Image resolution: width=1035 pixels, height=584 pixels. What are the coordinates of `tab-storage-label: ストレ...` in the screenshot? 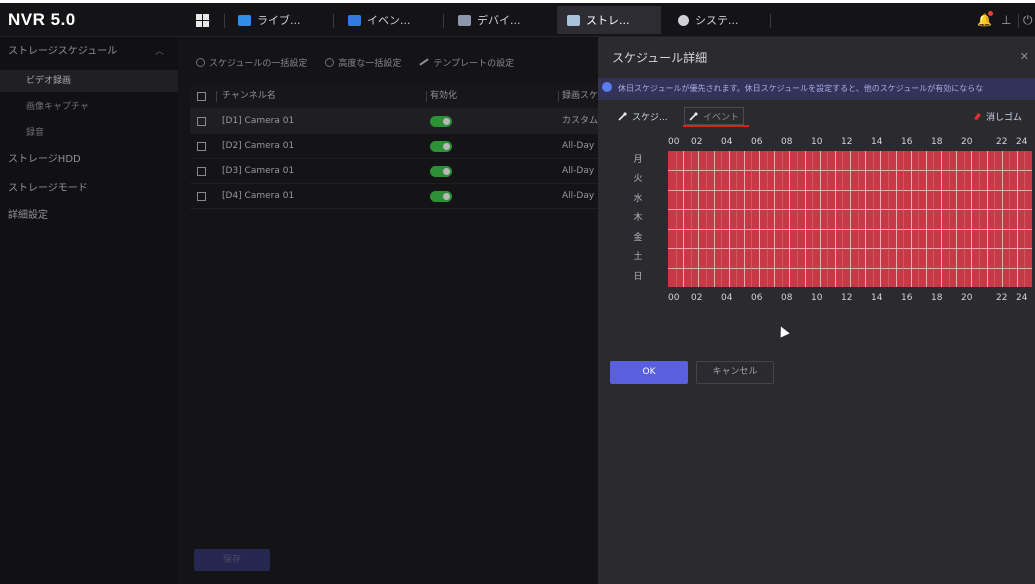 It's located at (608, 20).